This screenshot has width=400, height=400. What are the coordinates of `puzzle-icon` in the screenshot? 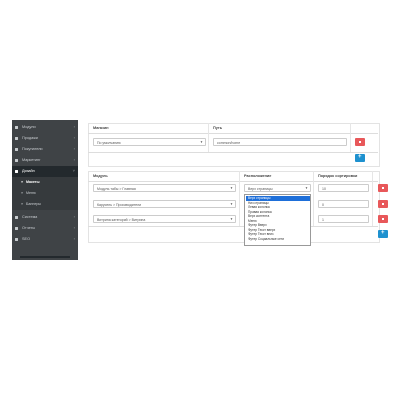 It's located at (16, 127).